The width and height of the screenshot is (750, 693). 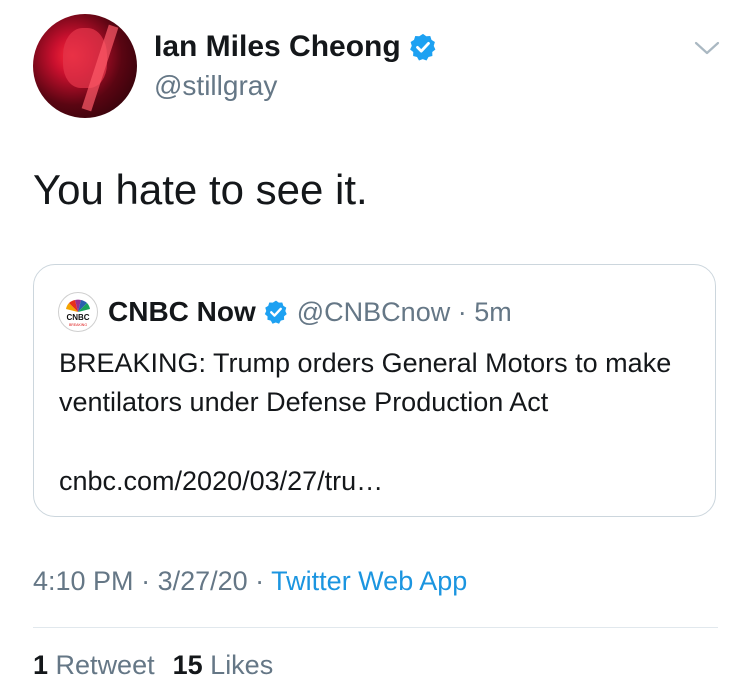 I want to click on cnbc-peacock-icon: CNBC BREAKING, so click(x=78, y=313).